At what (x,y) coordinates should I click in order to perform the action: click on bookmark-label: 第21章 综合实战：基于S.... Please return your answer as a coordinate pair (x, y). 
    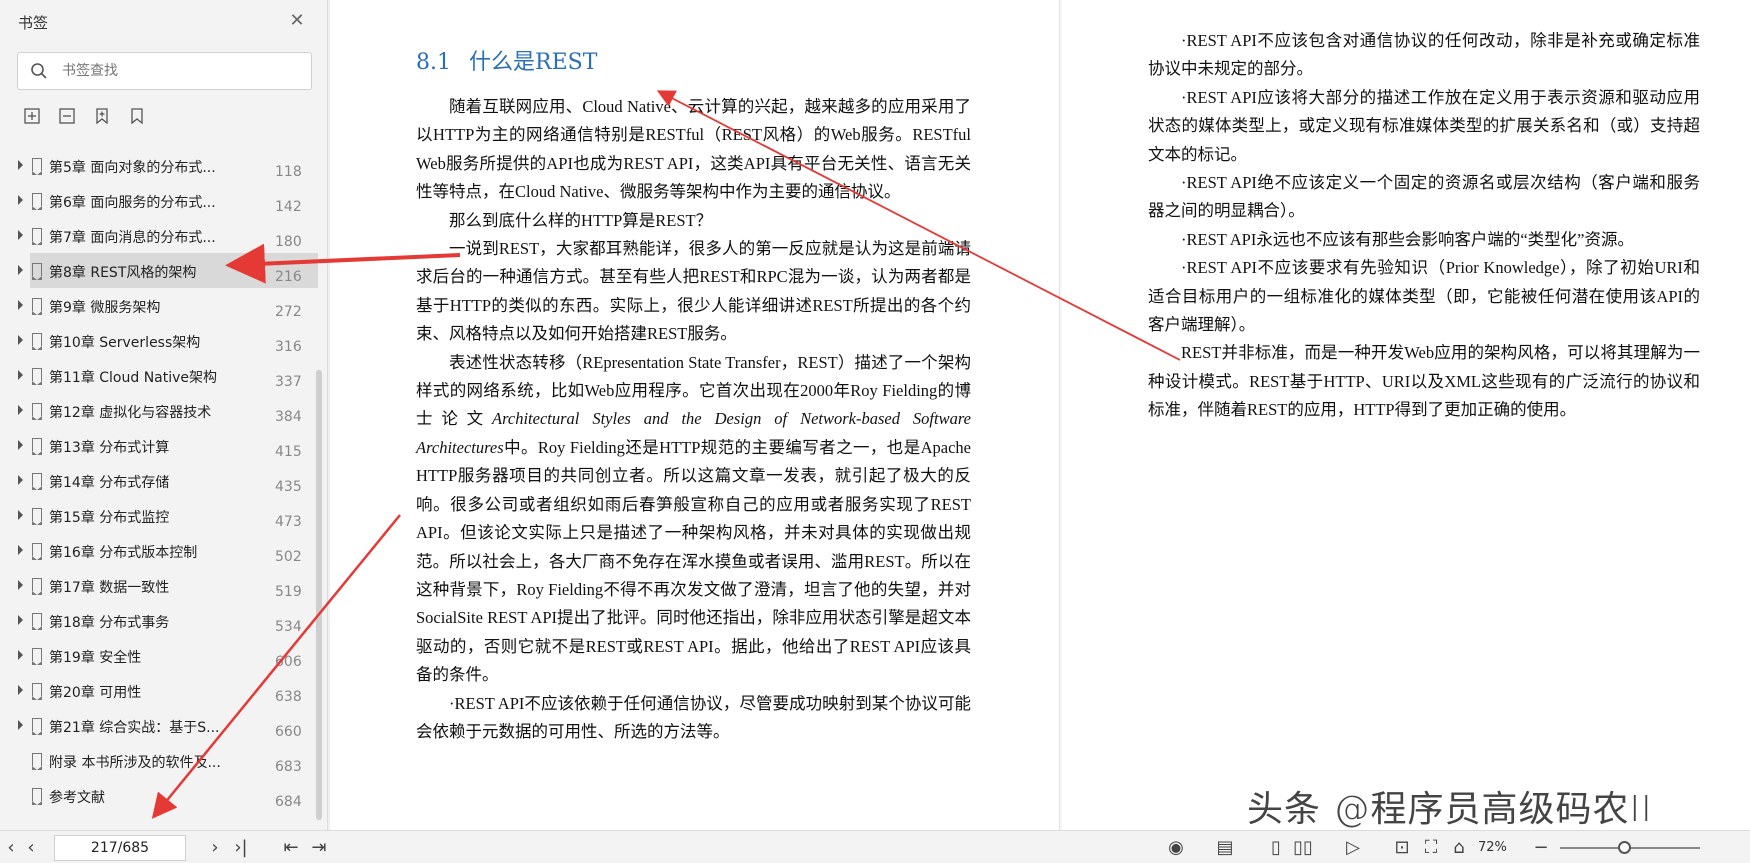
    Looking at the image, I should click on (134, 728).